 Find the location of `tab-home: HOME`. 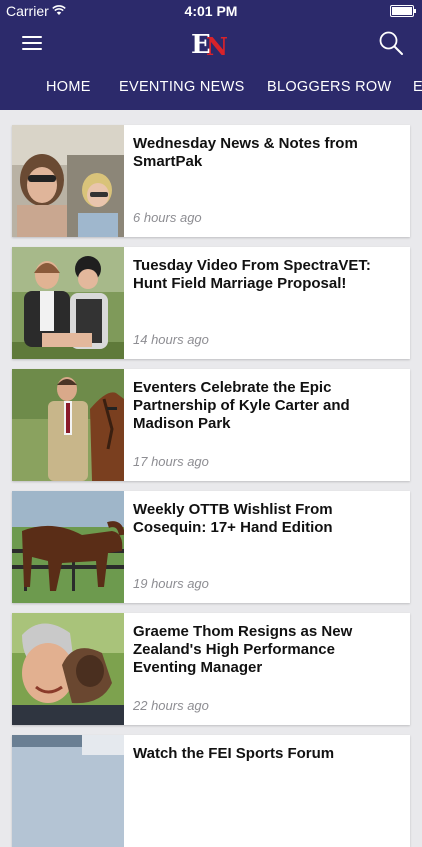

tab-home: HOME is located at coordinates (68, 87).